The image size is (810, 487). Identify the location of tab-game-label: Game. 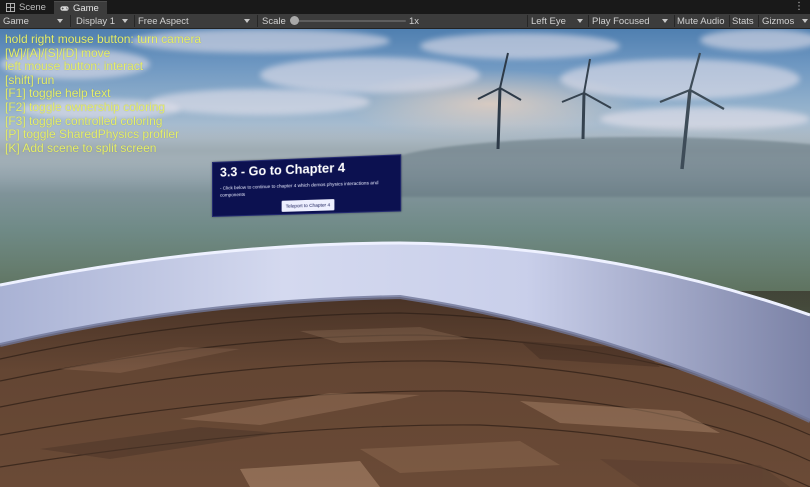
(85, 8).